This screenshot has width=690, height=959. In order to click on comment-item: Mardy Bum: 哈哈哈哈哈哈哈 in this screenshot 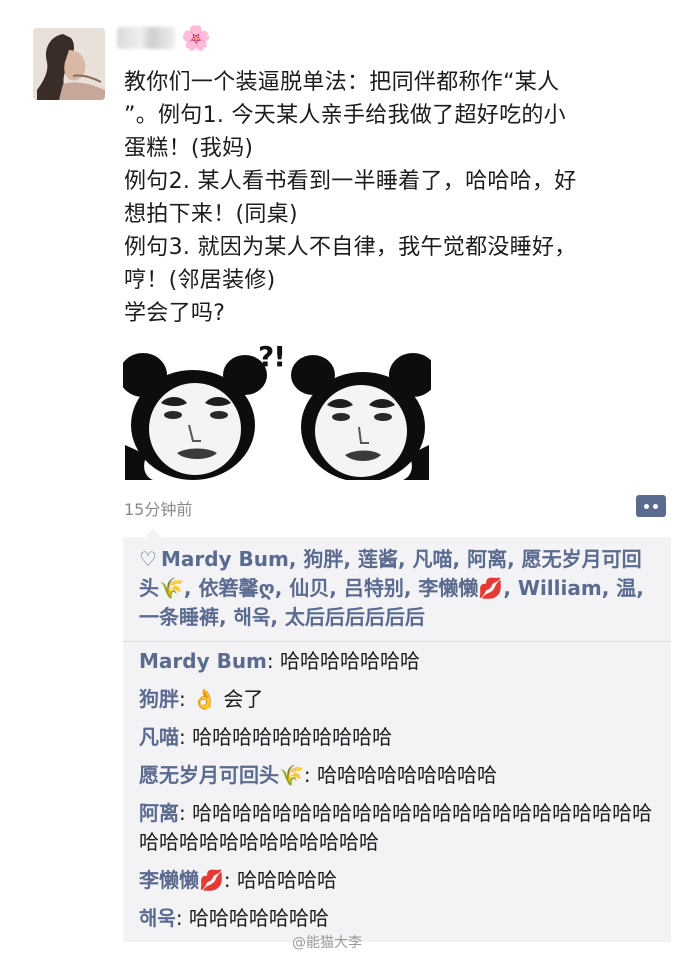, I will do `click(401, 661)`.